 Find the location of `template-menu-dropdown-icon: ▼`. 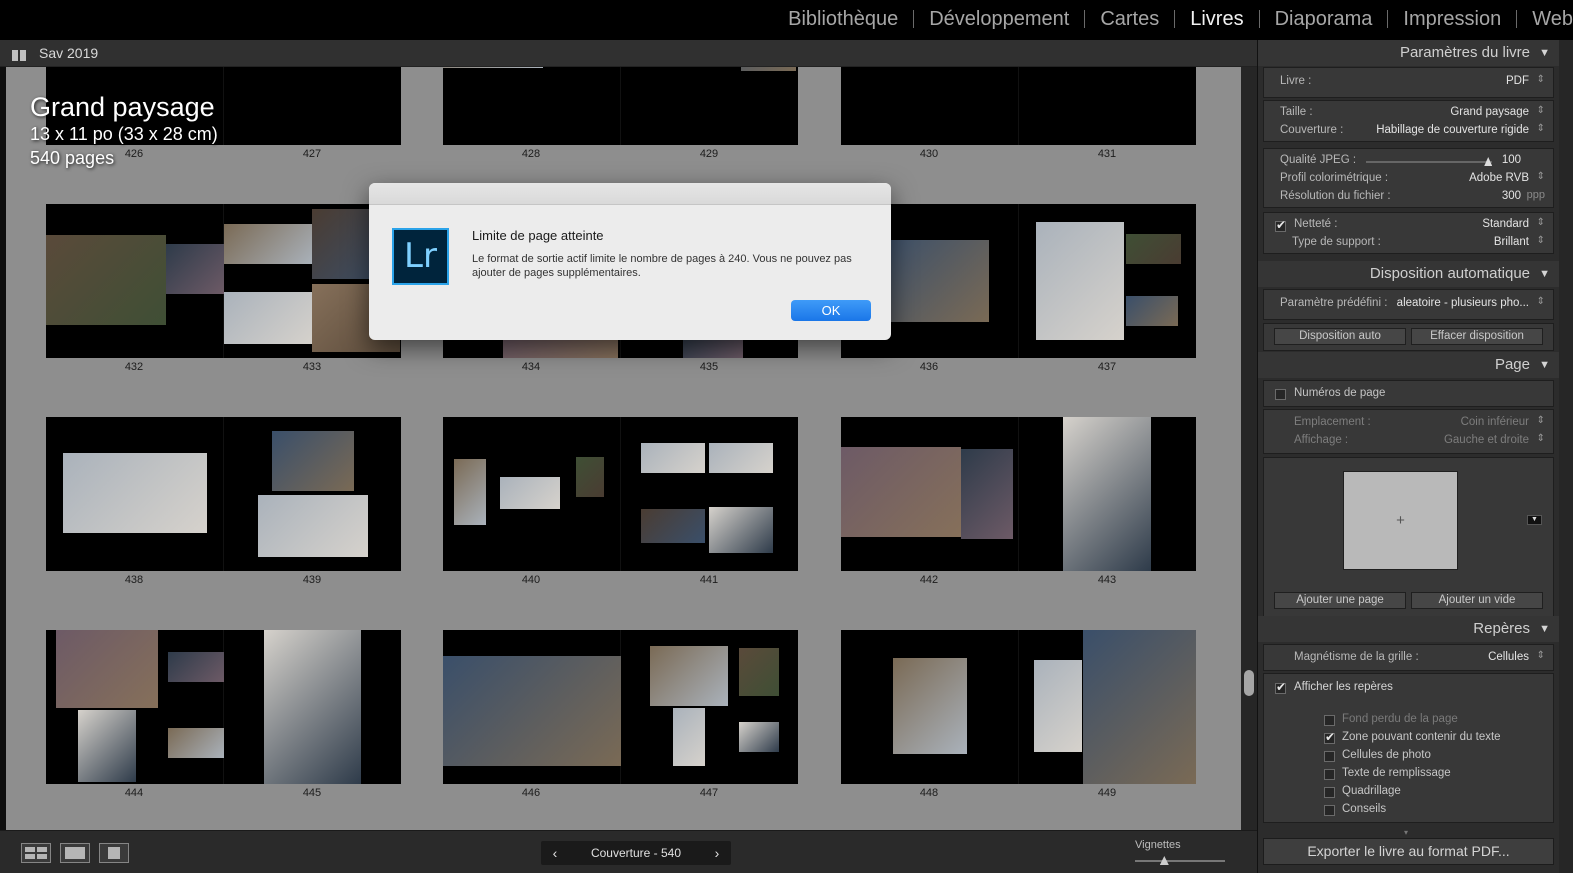

template-menu-dropdown-icon: ▼ is located at coordinates (1534, 520).